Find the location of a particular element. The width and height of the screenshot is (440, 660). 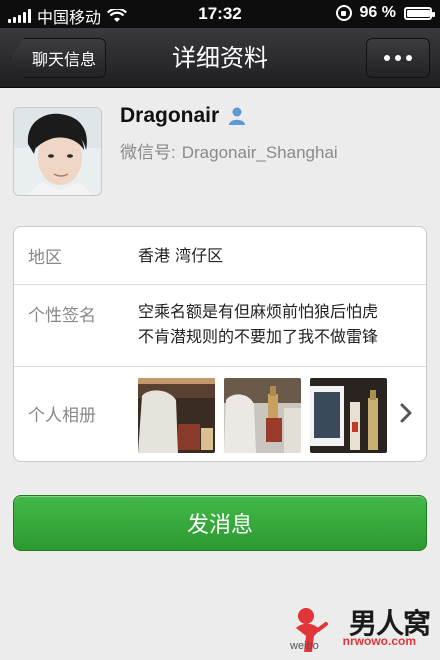

avatar-photo is located at coordinates (57, 151).